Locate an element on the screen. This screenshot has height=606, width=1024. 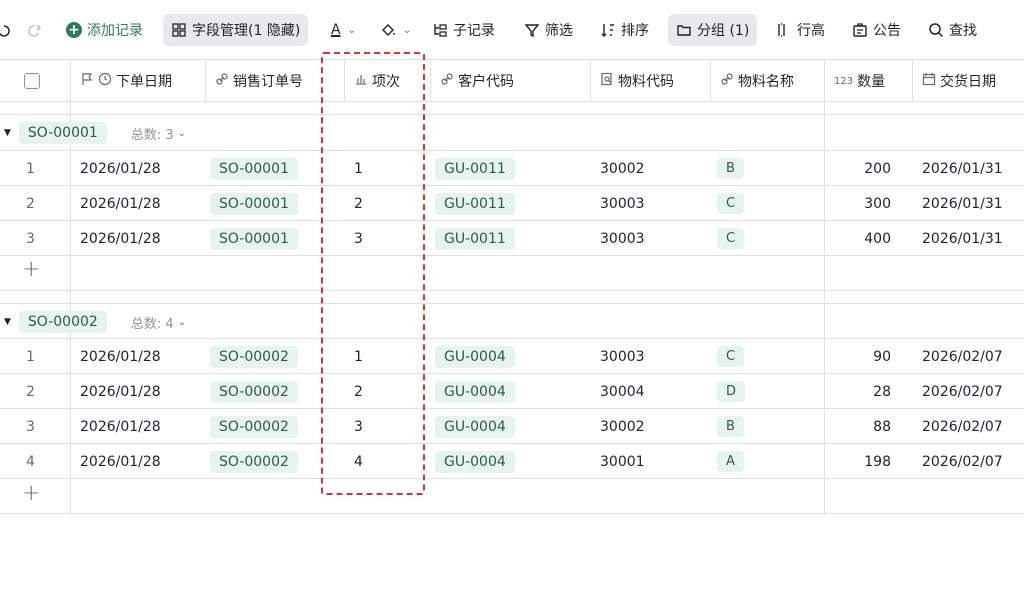
announcement-button: 公告 is located at coordinates (876, 30).